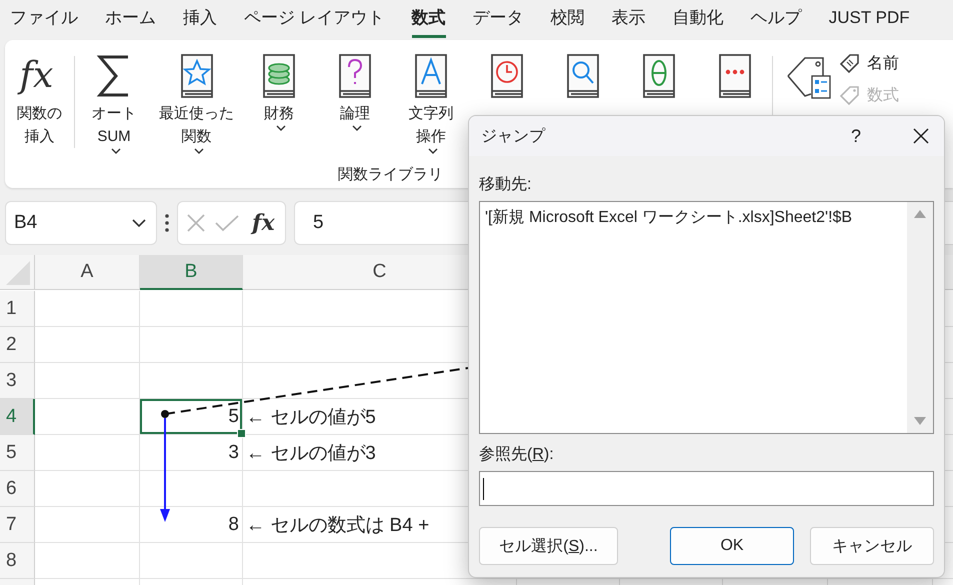  I want to click on row-header: 4, so click(17, 417).